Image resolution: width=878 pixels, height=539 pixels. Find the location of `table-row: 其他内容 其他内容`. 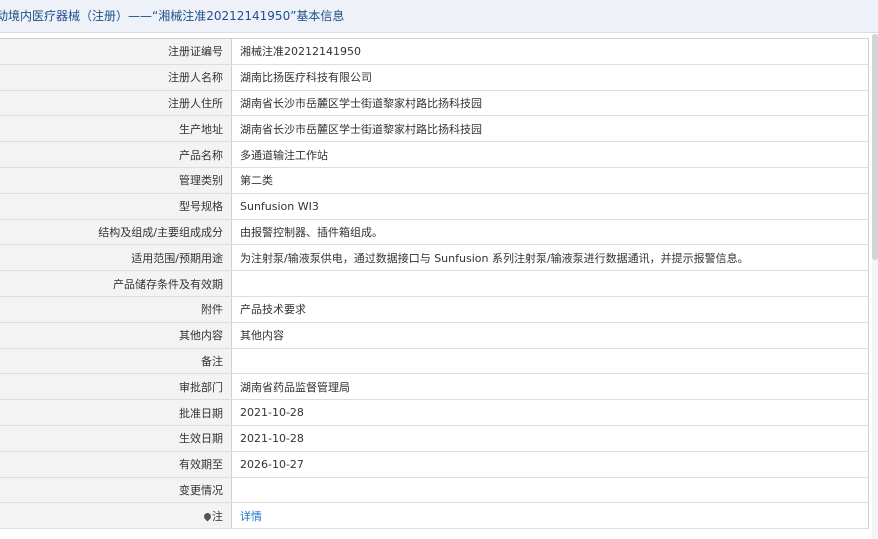

table-row: 其他内容 其他内容 is located at coordinates (434, 335).